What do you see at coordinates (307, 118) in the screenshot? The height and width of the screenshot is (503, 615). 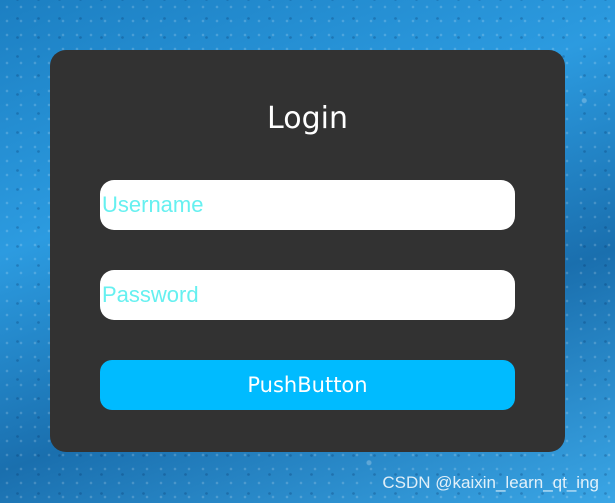 I see `login-title: Login` at bounding box center [307, 118].